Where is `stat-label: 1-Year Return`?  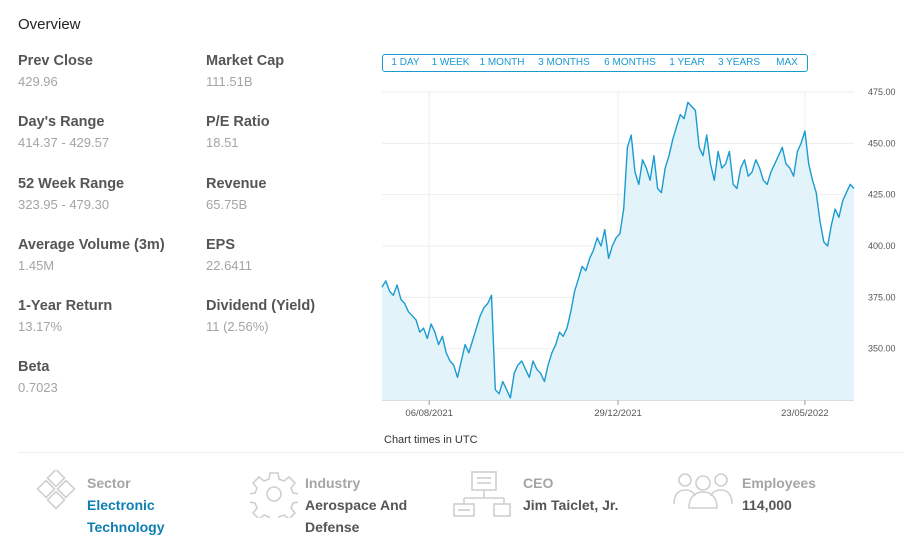 stat-label: 1-Year Return is located at coordinates (65, 306).